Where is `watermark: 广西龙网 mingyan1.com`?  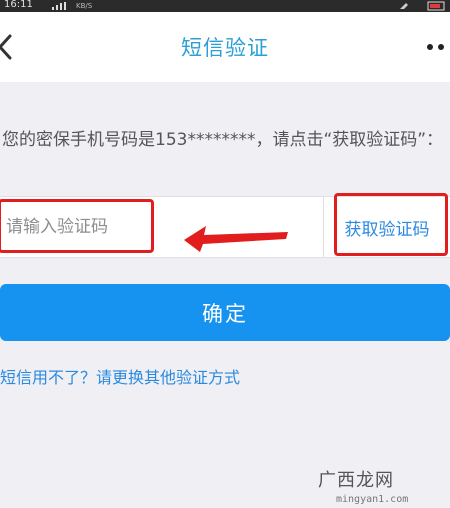 watermark: 广西龙网 mingyan1.com is located at coordinates (366, 485).